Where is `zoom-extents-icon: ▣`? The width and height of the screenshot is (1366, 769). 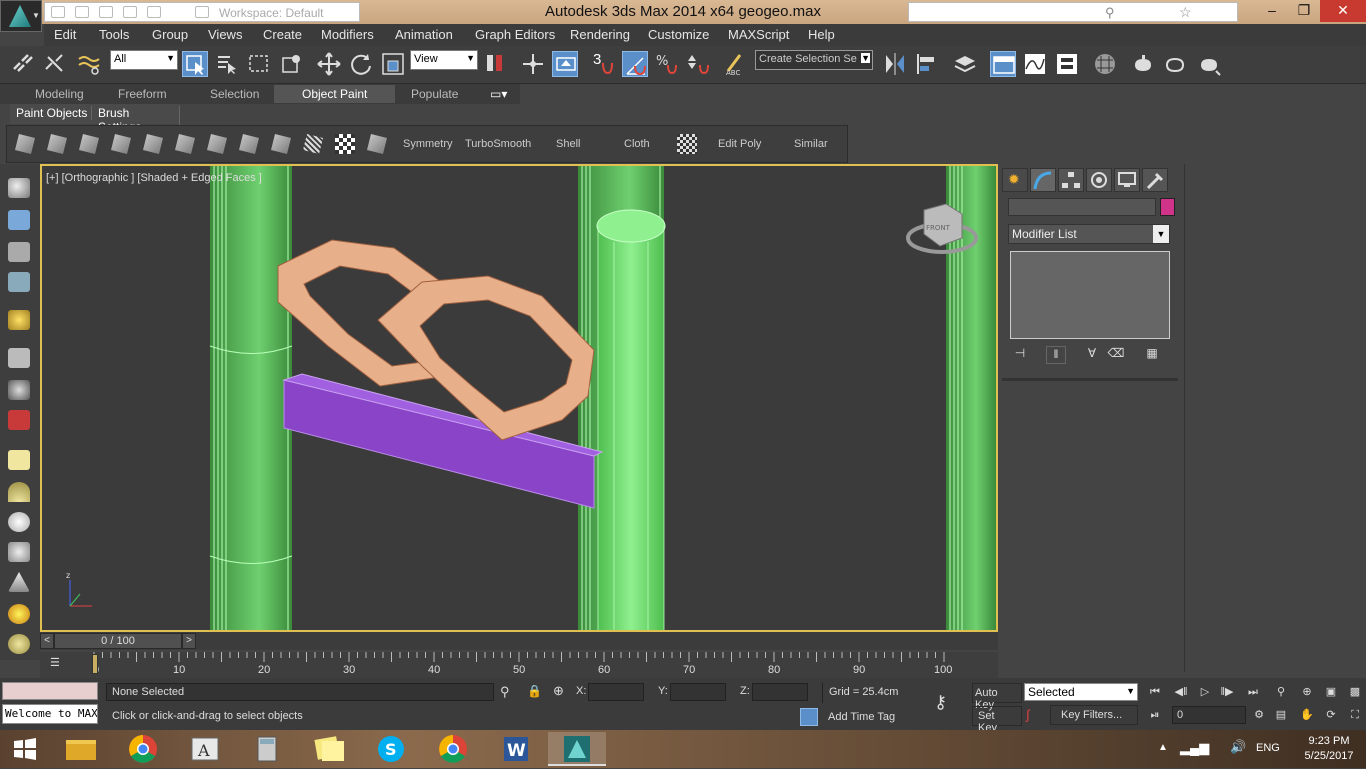 zoom-extents-icon: ▣ is located at coordinates (1331, 692).